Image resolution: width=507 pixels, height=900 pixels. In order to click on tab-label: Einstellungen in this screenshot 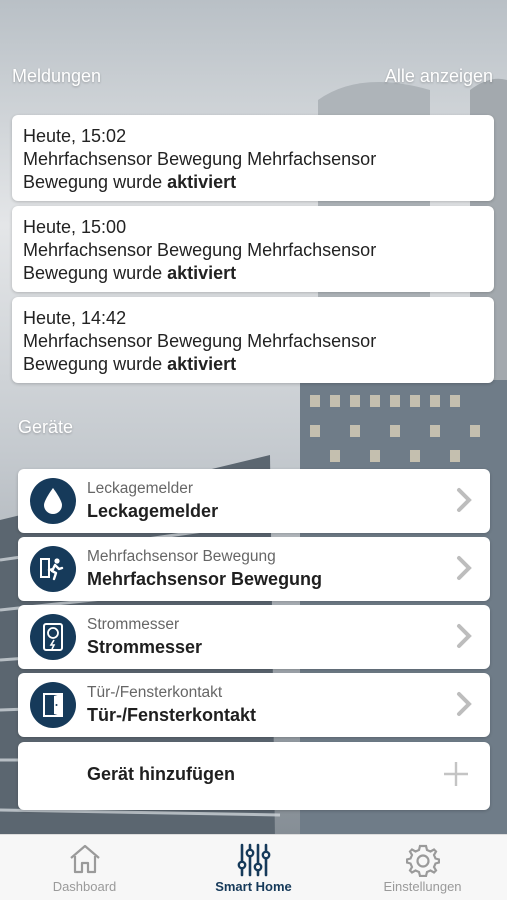, I will do `click(422, 886)`.